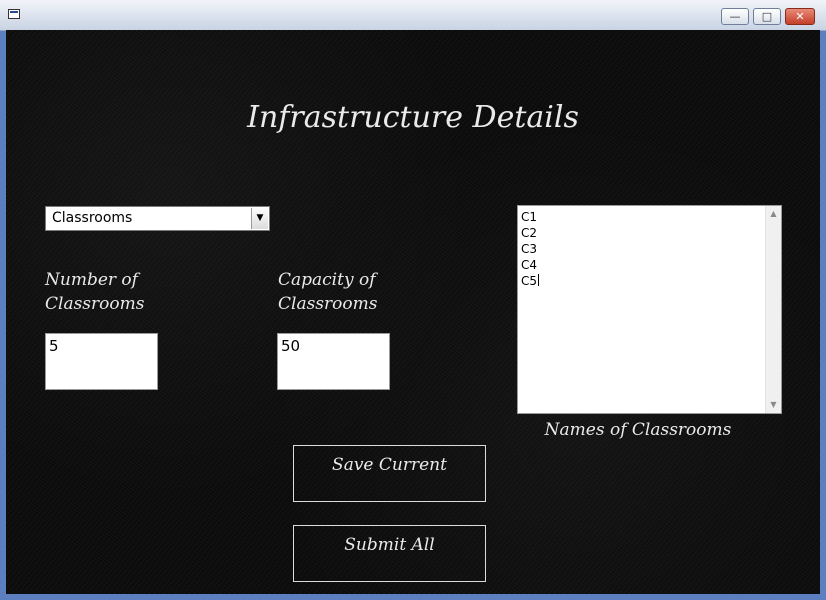 The width and height of the screenshot is (826, 600). I want to click on save-current-button: Save Current, so click(389, 473).